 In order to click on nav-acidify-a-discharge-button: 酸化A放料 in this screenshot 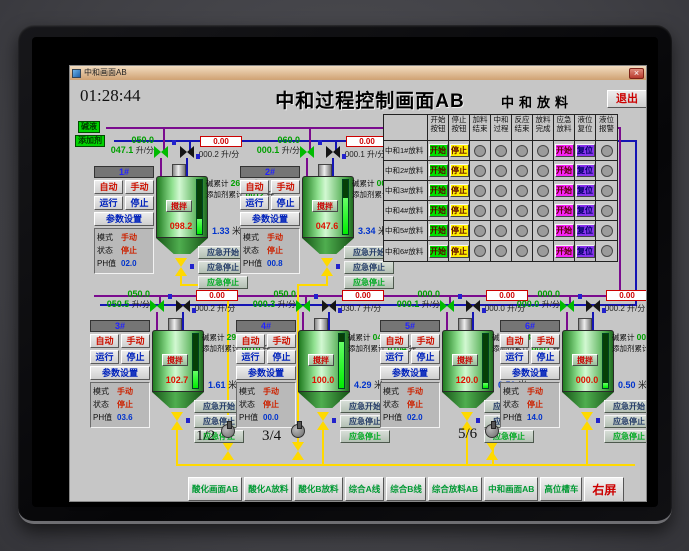, I will do `click(268, 489)`.